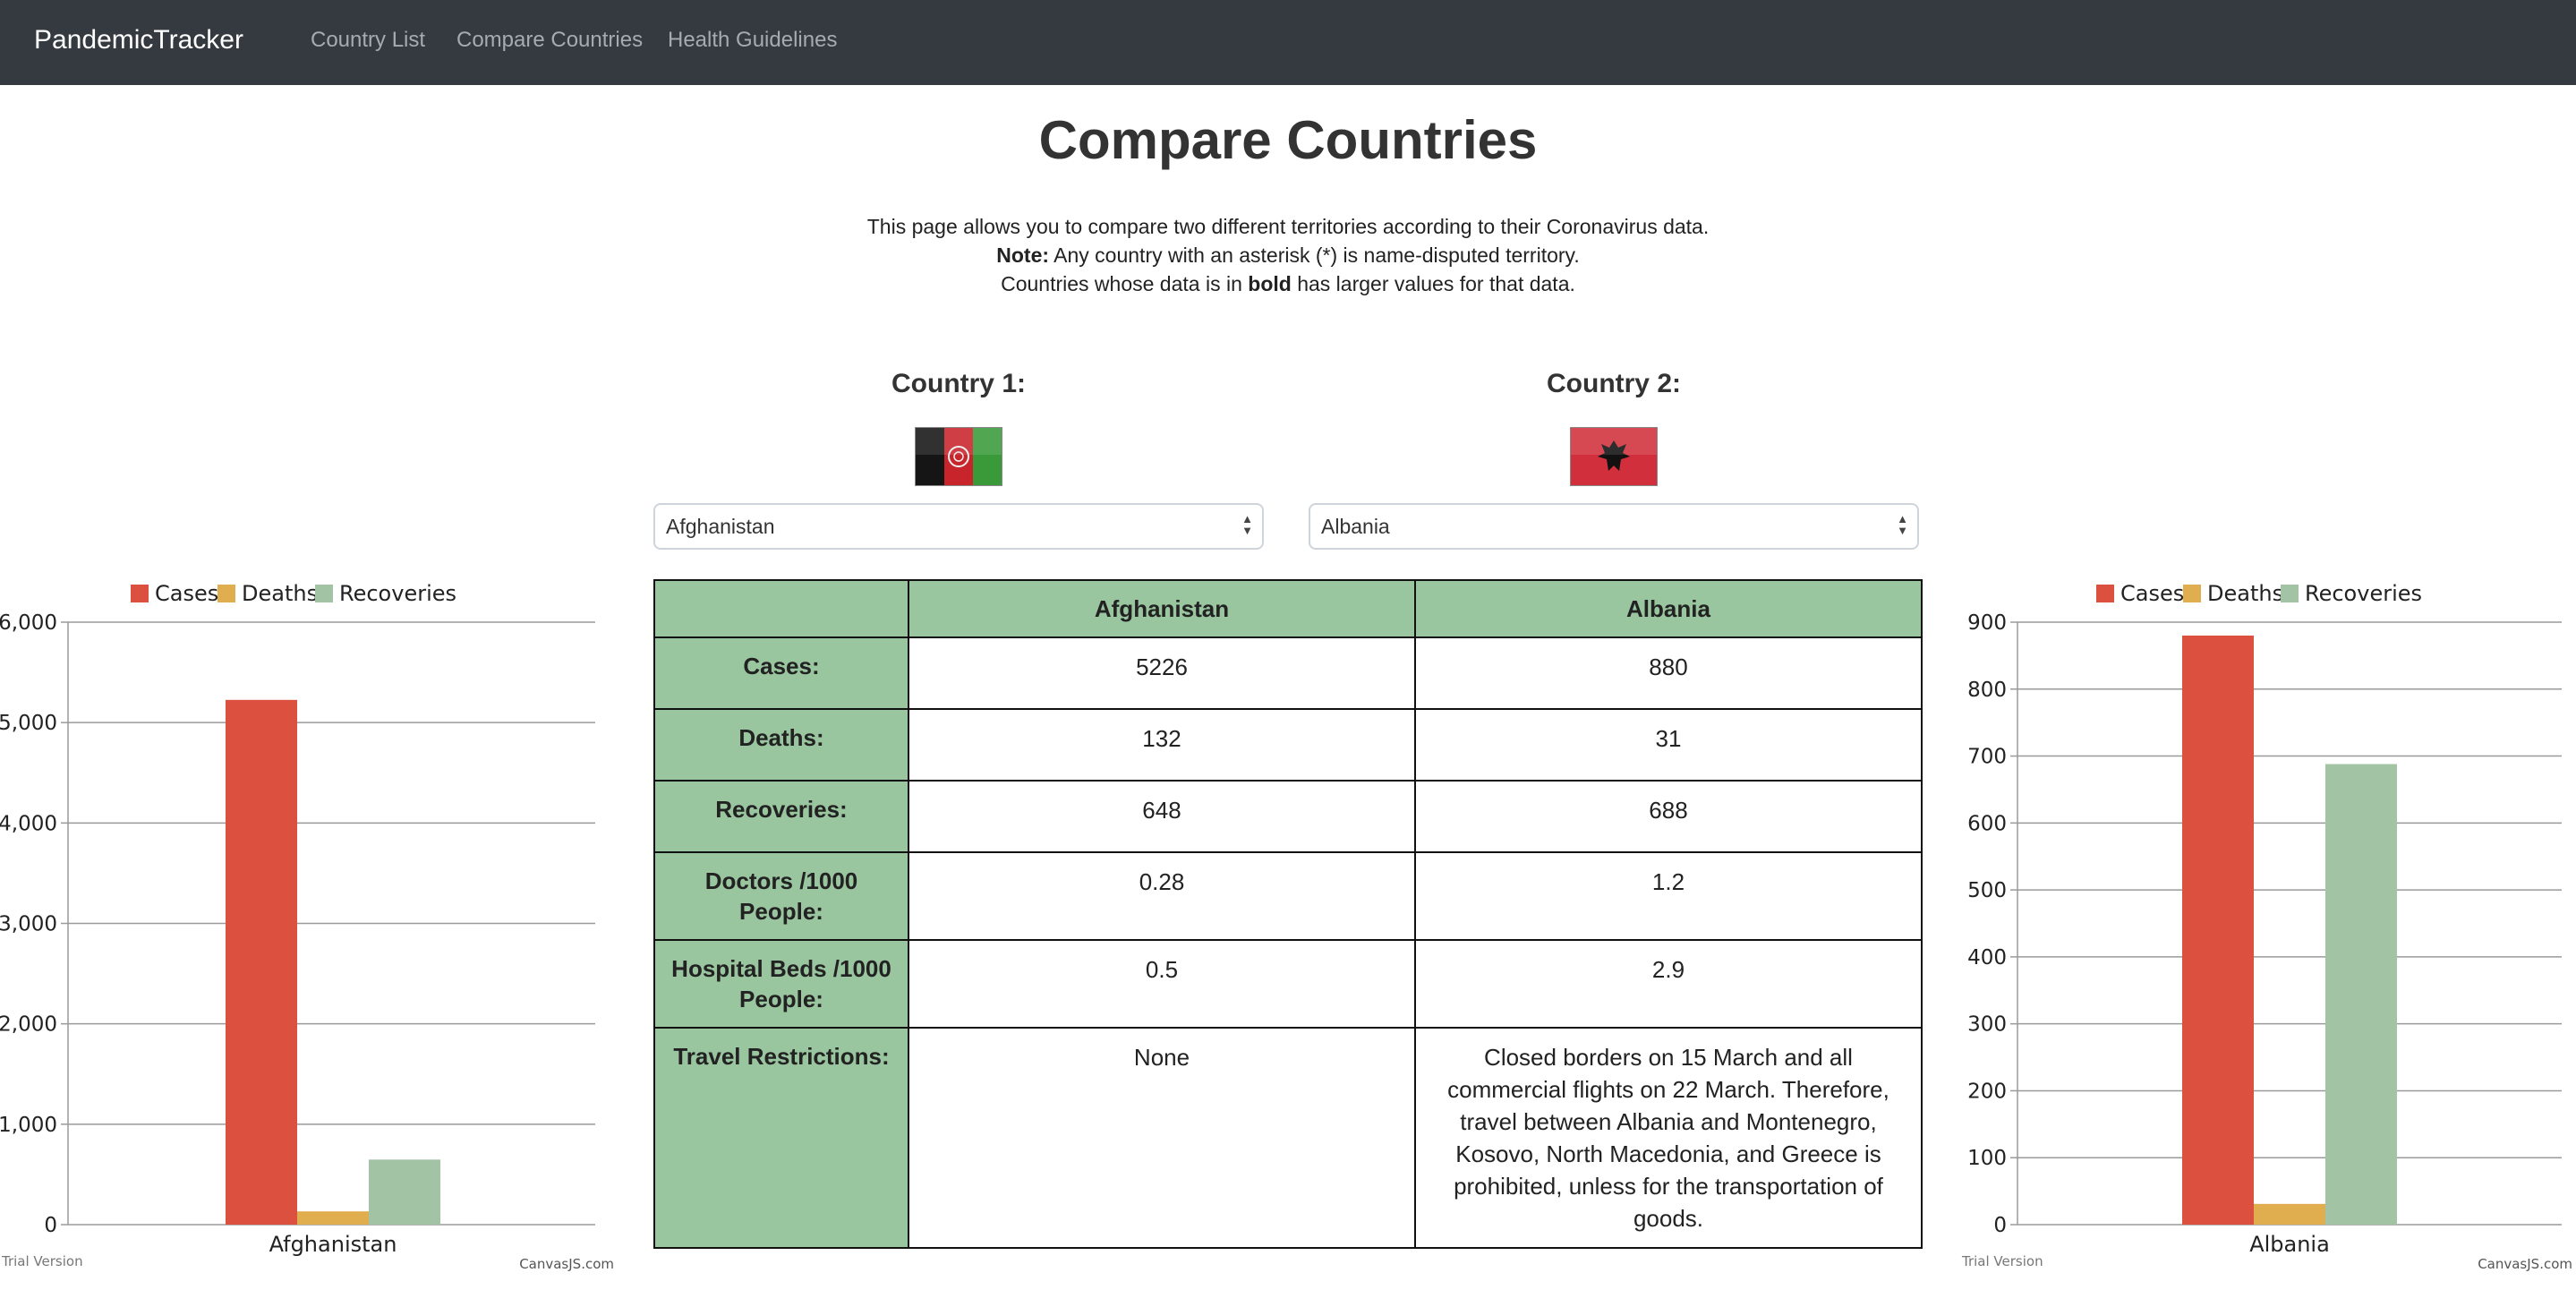 The height and width of the screenshot is (1307, 2576). What do you see at coordinates (1614, 383) in the screenshot?
I see `country2-label: Country 2:` at bounding box center [1614, 383].